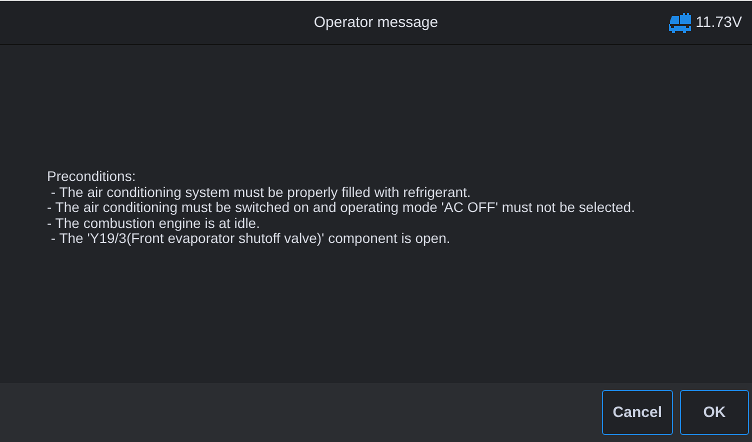 The image size is (752, 442). I want to click on cancel-button: Cancel, so click(637, 412).